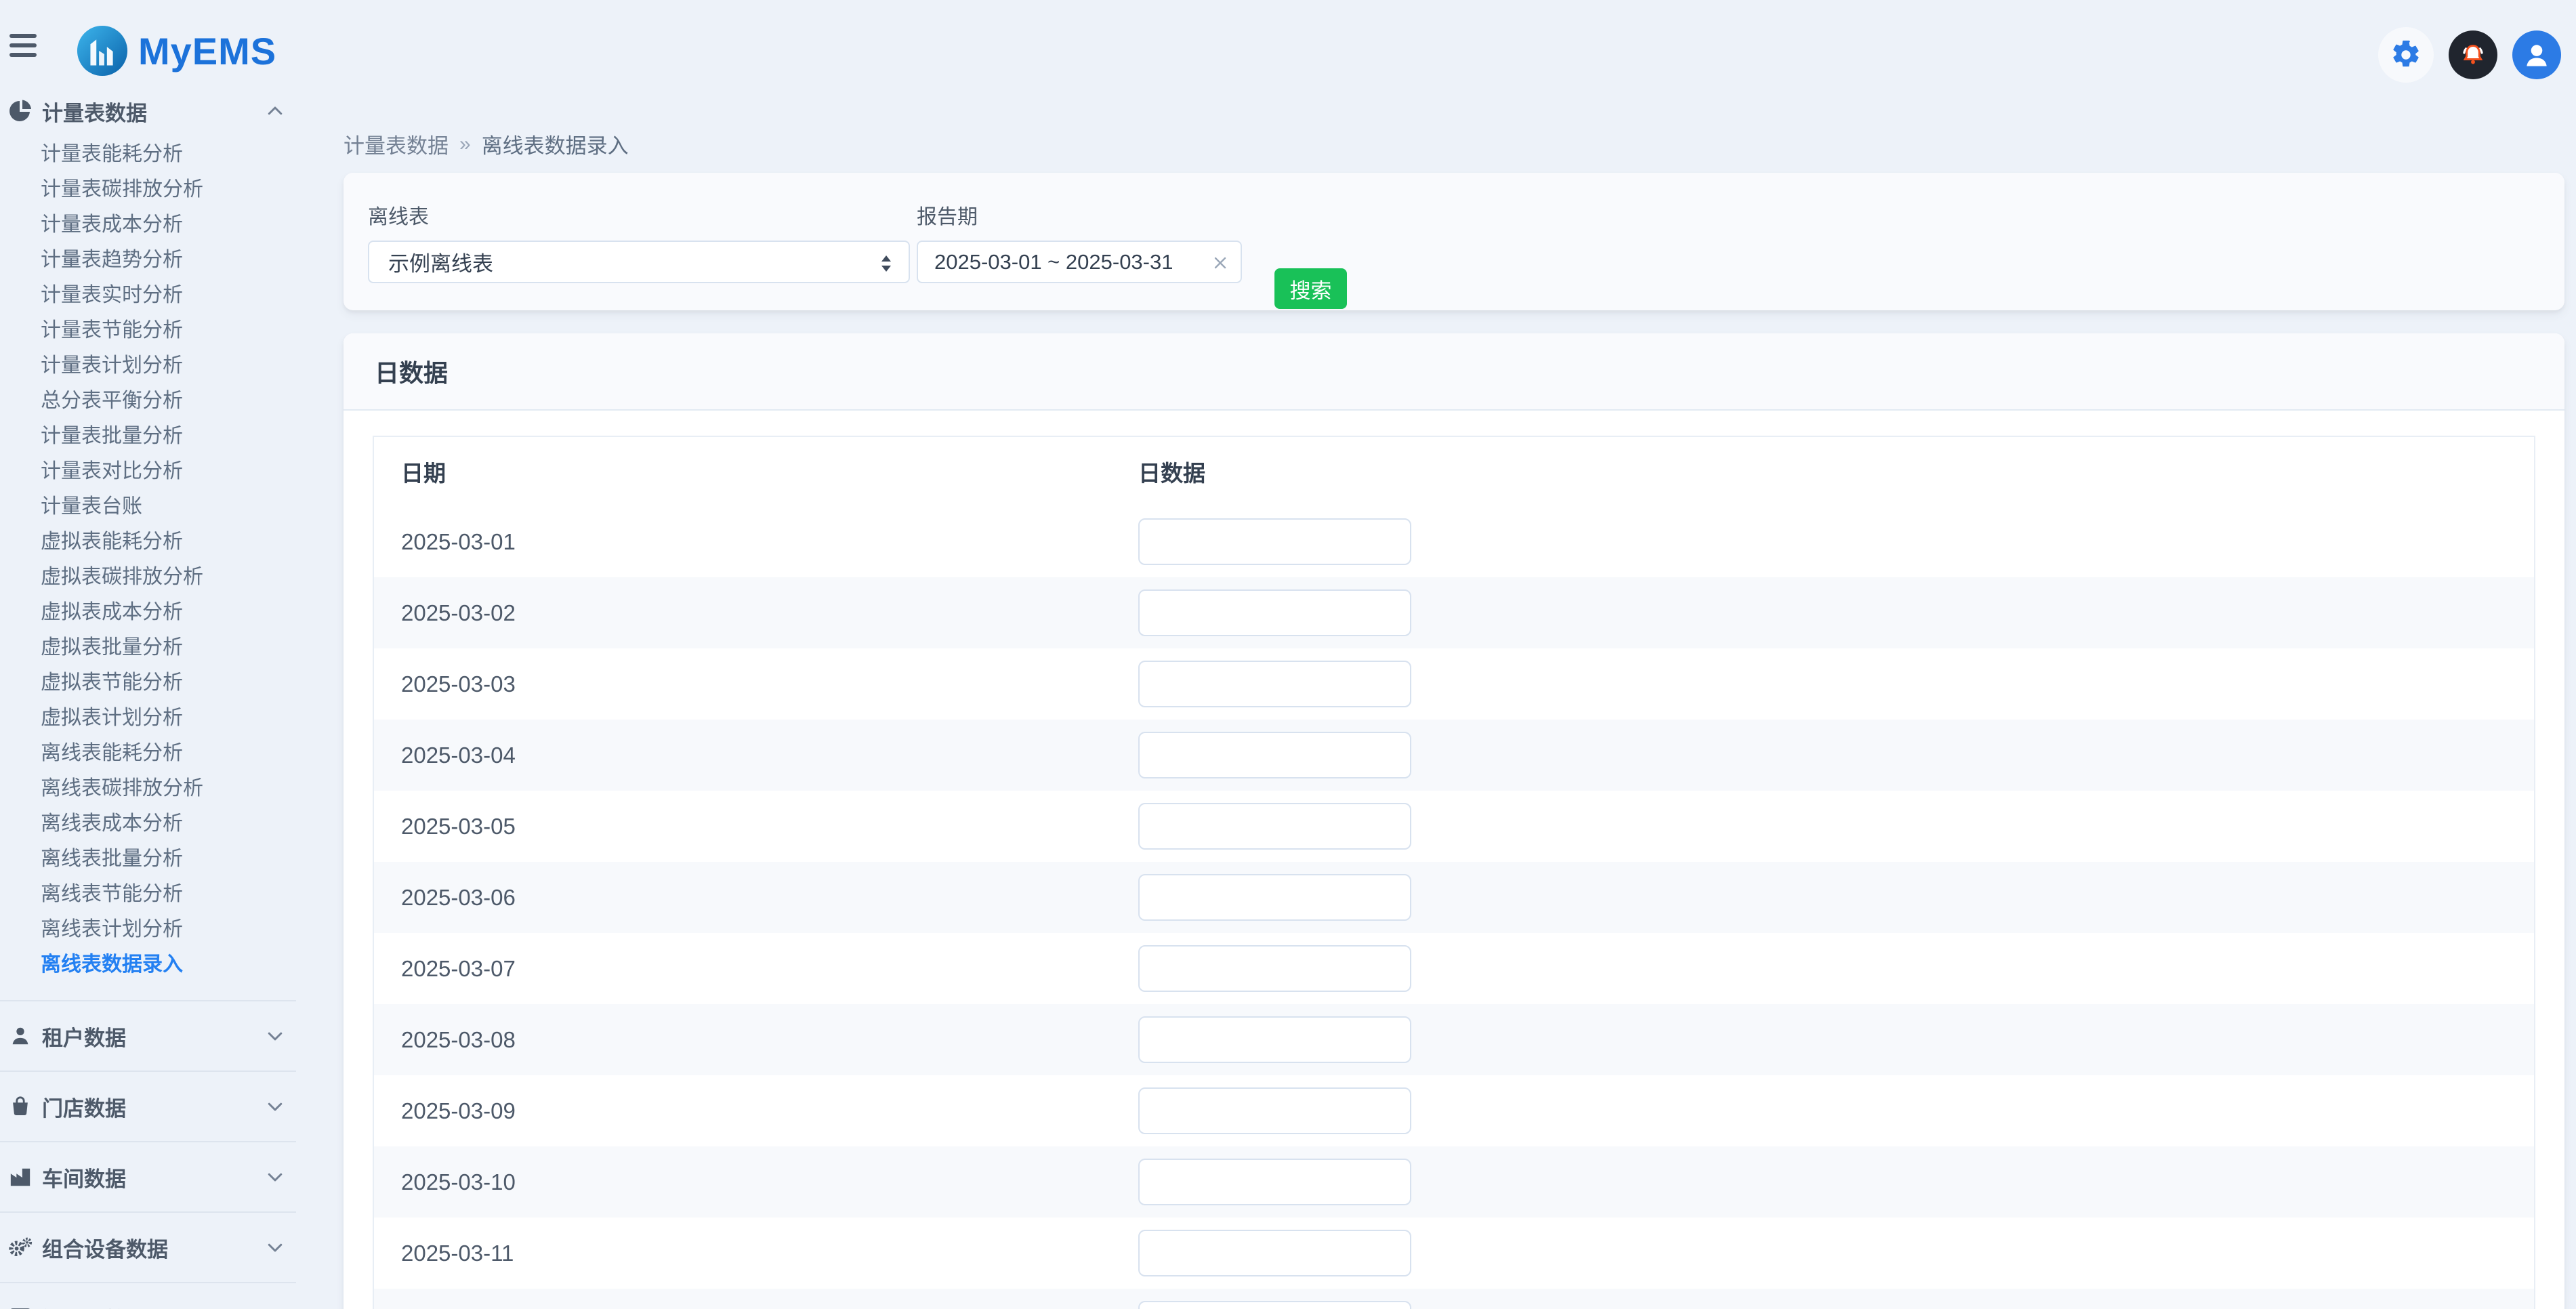 The height and width of the screenshot is (1309, 2576). I want to click on sidebar-group-label: 车间数据, so click(84, 1179).